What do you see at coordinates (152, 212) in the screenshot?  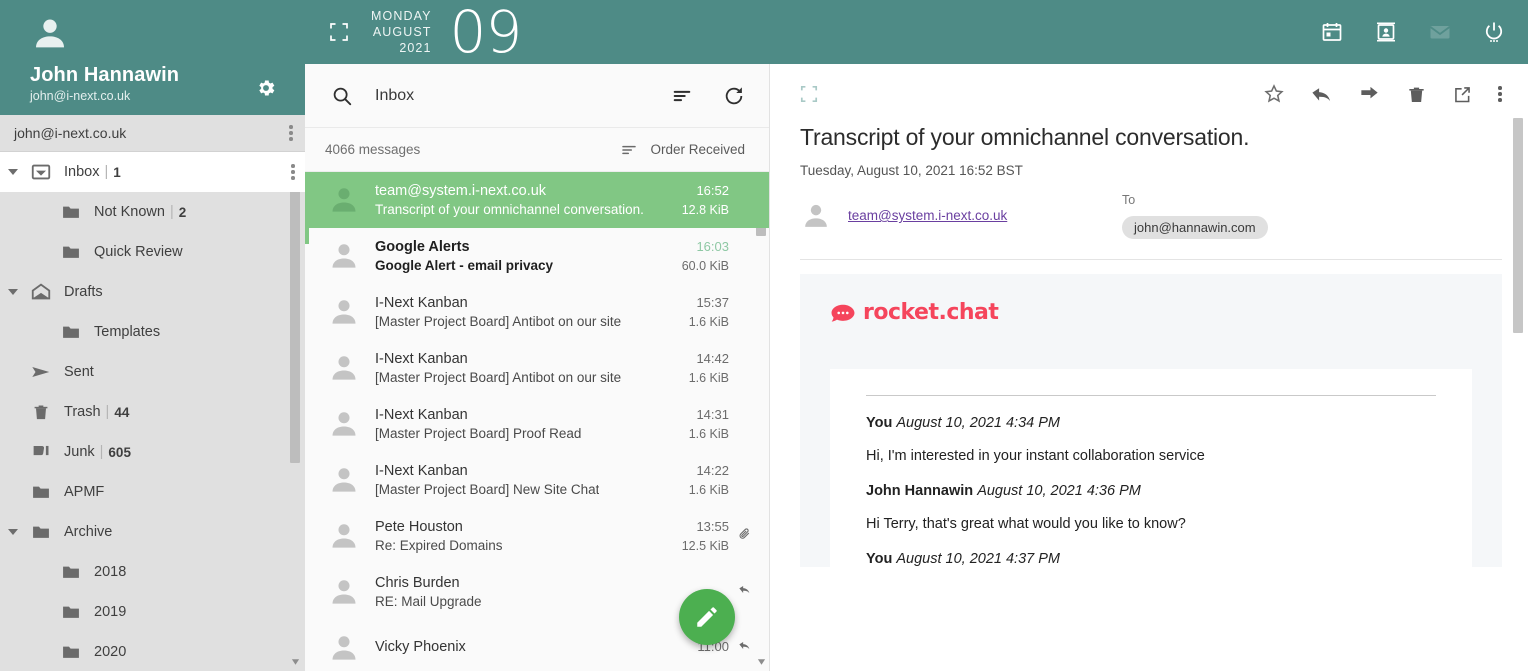 I see `sidebar-item-not-known: Not Known | 2` at bounding box center [152, 212].